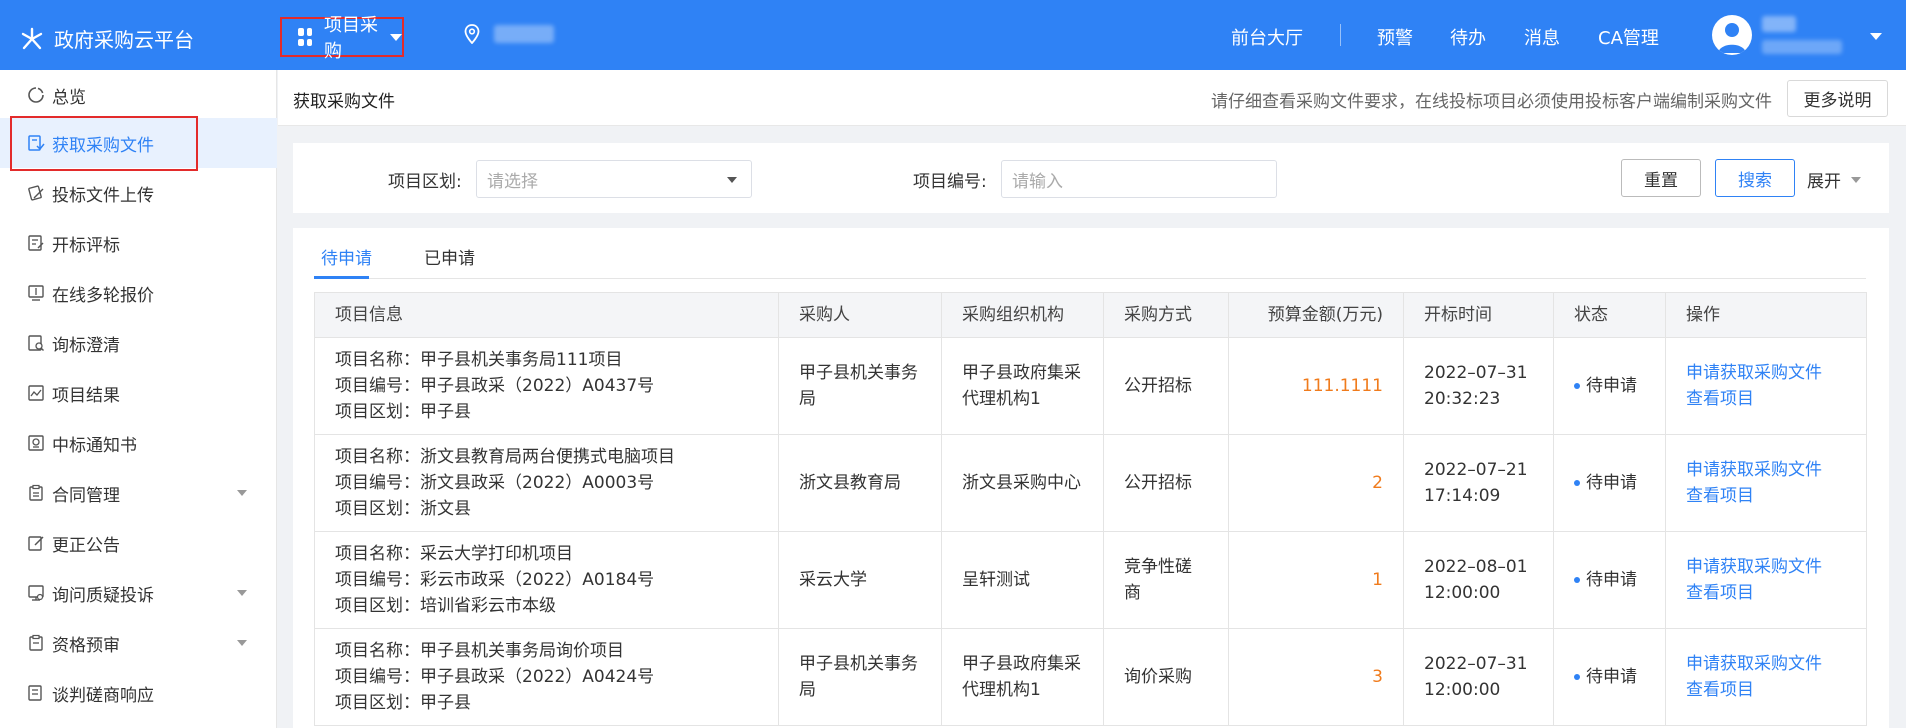 The height and width of the screenshot is (728, 1906). I want to click on nav-ca-management: CA管理, so click(1628, 37).